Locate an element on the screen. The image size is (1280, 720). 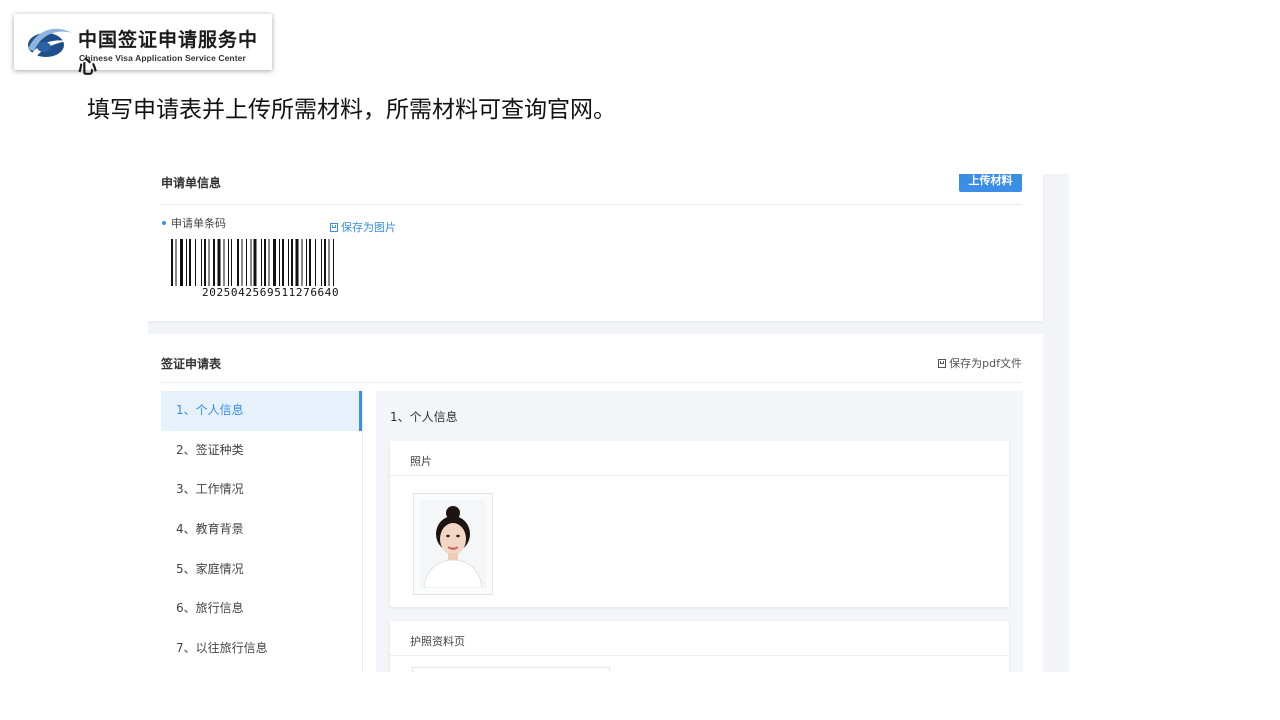
visa-form-title: 签证申请表 is located at coordinates (191, 364).